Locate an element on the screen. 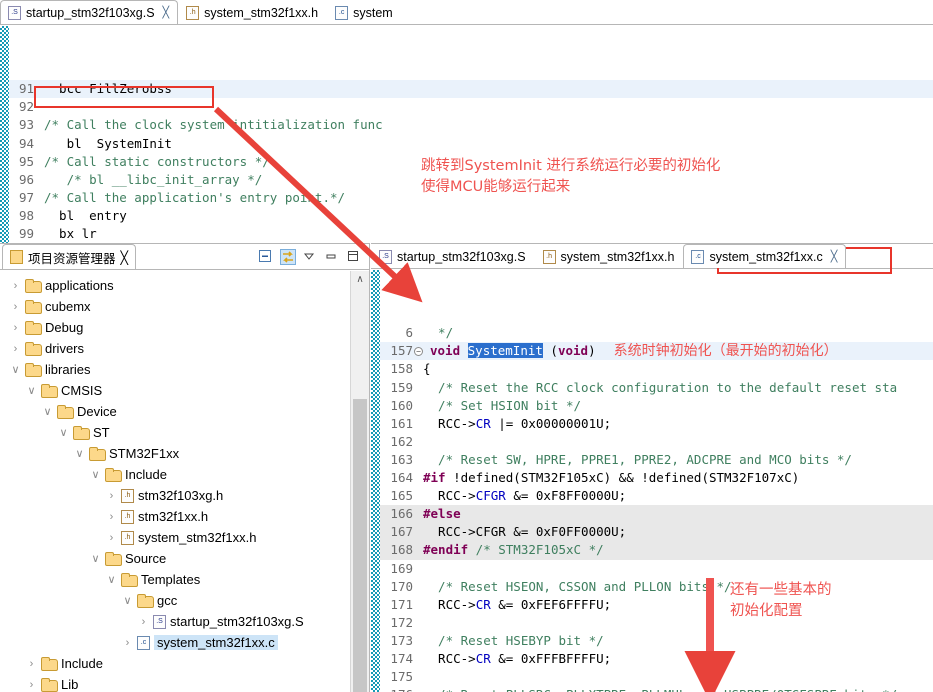 Image resolution: width=933 pixels, height=692 pixels. tree-item-applications: › applications is located at coordinates (175, 285).